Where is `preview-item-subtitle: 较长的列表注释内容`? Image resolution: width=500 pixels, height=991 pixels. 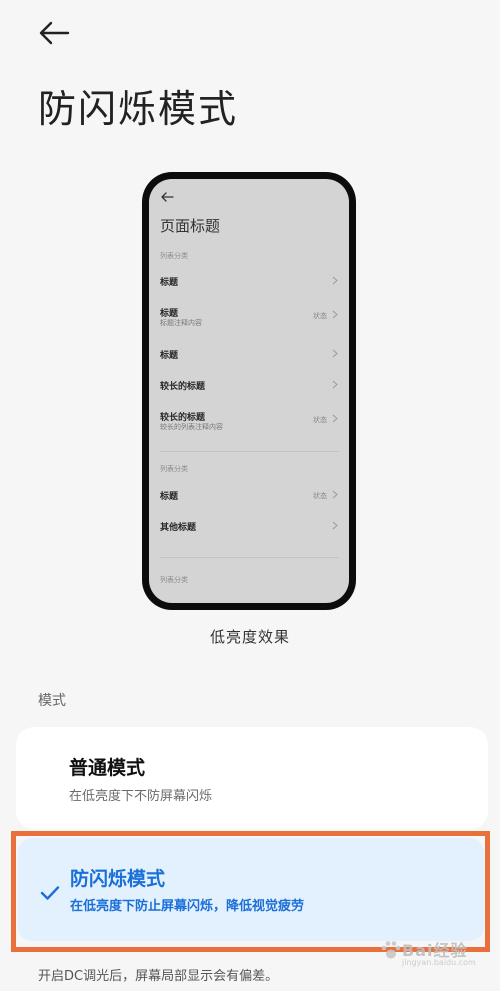 preview-item-subtitle: 较长的列表注释内容 is located at coordinates (191, 427).